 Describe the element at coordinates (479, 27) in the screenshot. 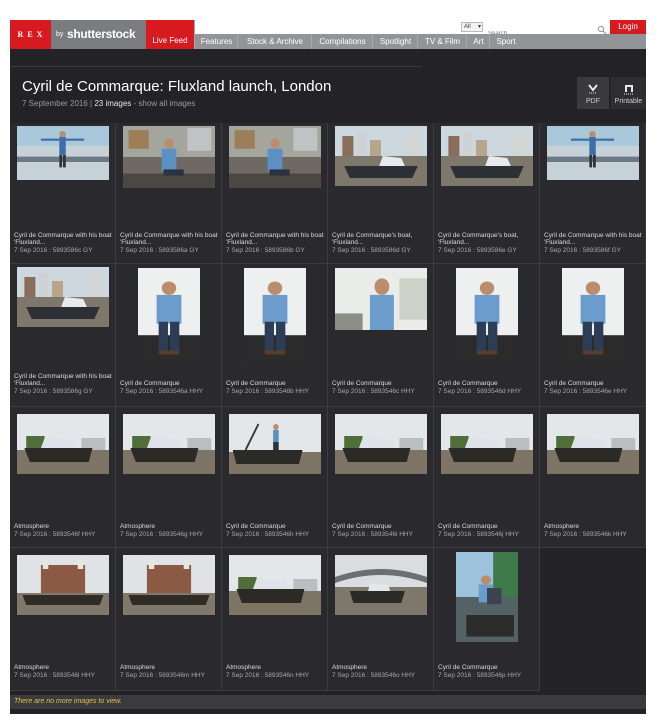

I see `chevron-down-icon: ▾` at that location.